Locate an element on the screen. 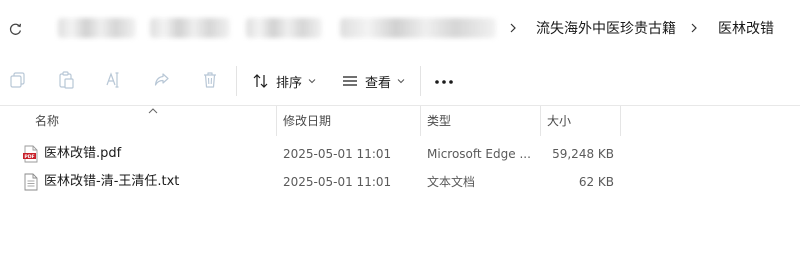  delete-icon is located at coordinates (210, 80).